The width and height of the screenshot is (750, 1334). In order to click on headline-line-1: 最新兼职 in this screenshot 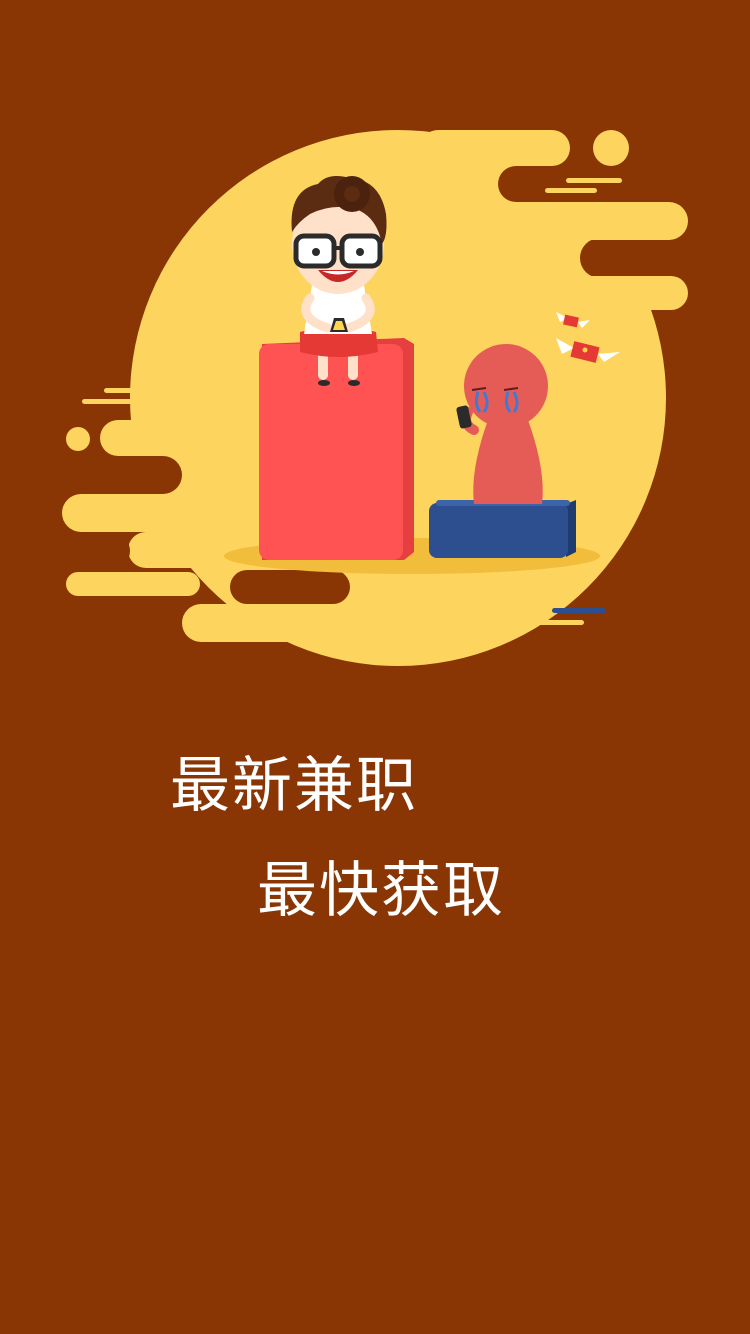, I will do `click(294, 786)`.